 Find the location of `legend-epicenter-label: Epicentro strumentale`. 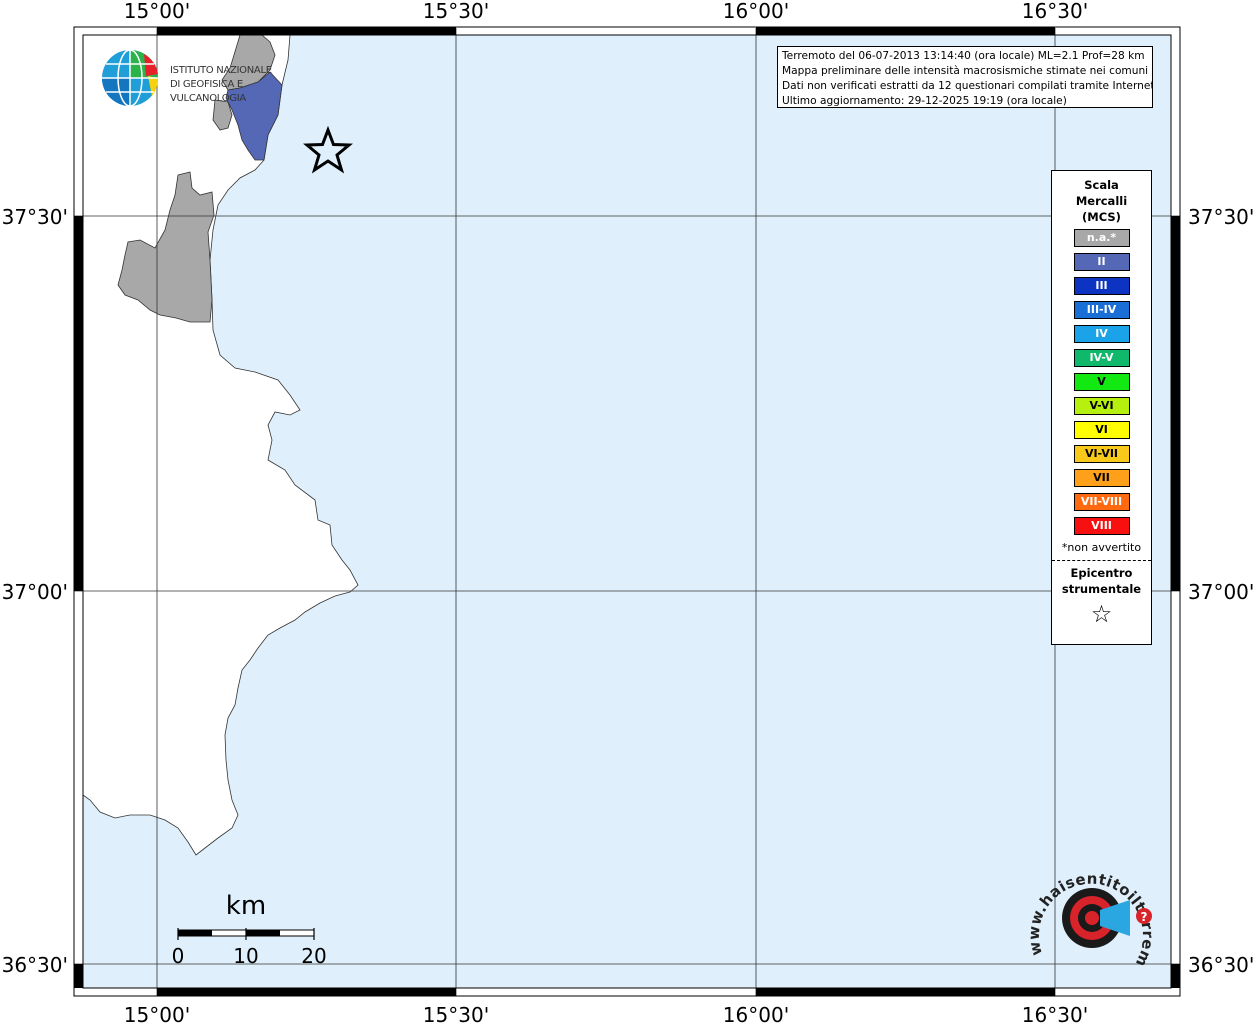

legend-epicenter-label: Epicentro strumentale is located at coordinates (1101, 581).